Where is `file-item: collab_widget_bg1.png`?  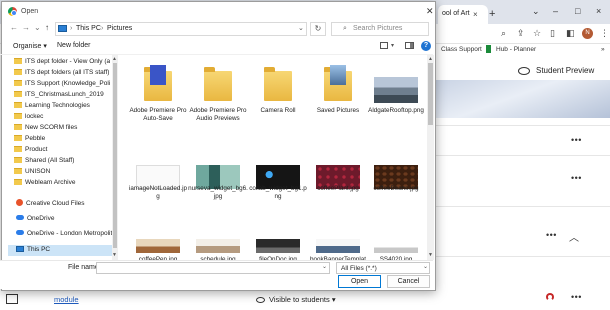 file-item: collab_widget_bg1.png is located at coordinates (278, 191).